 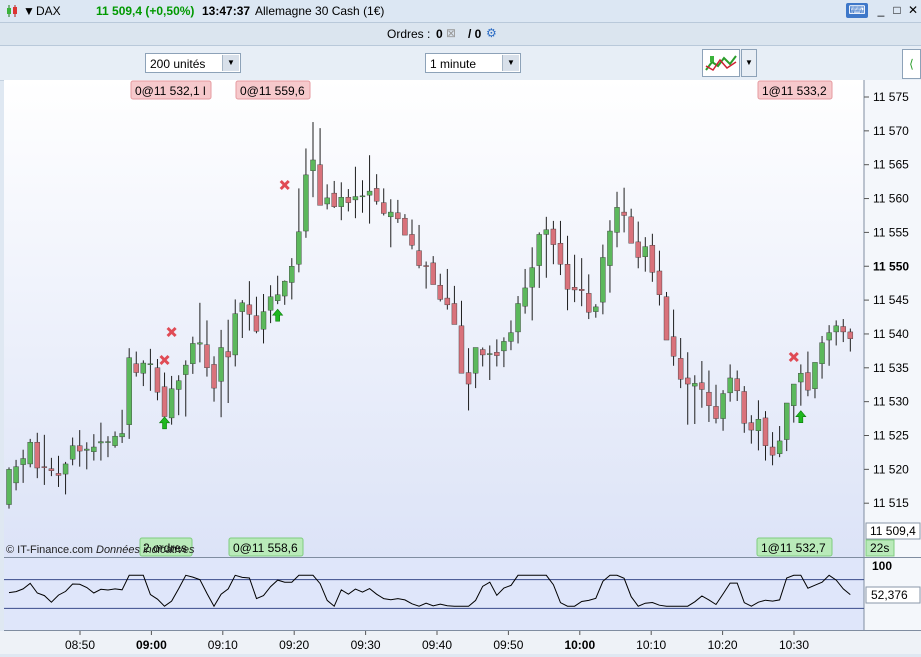 I want to click on timeframe-select: 1 minute ▼, so click(x=473, y=63).